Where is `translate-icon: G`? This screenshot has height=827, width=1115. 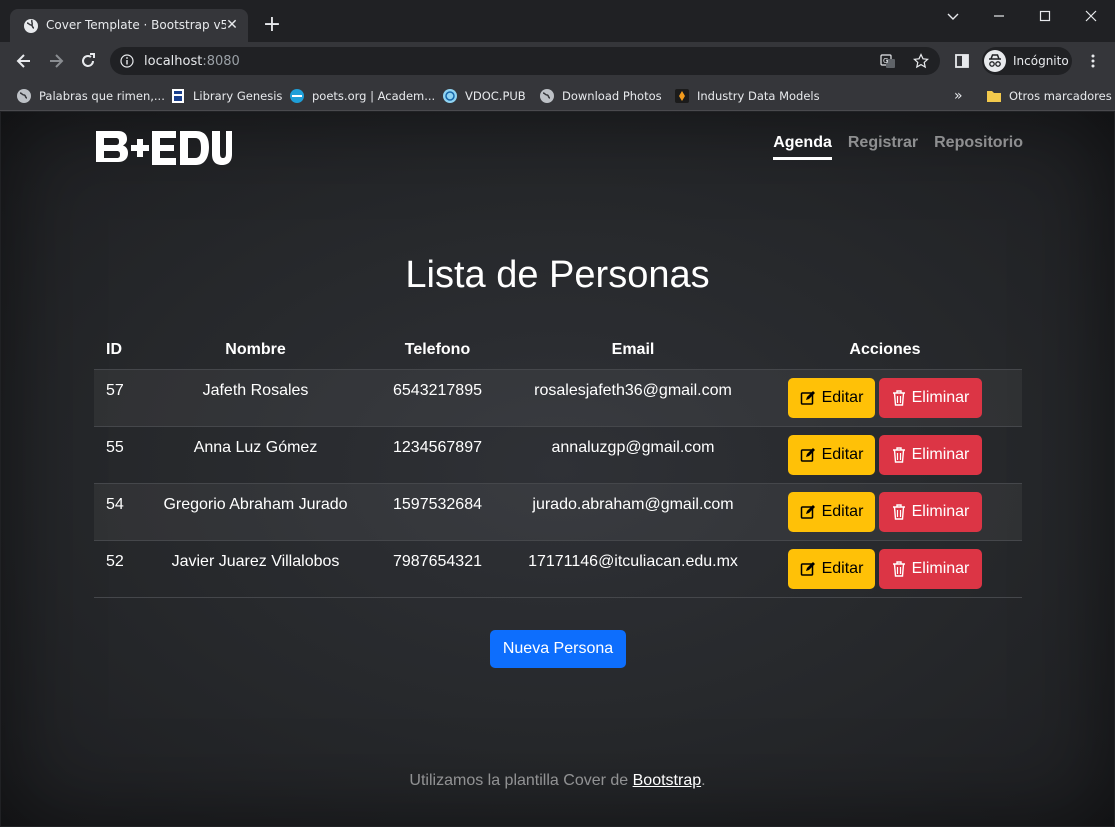
translate-icon: G is located at coordinates (888, 61).